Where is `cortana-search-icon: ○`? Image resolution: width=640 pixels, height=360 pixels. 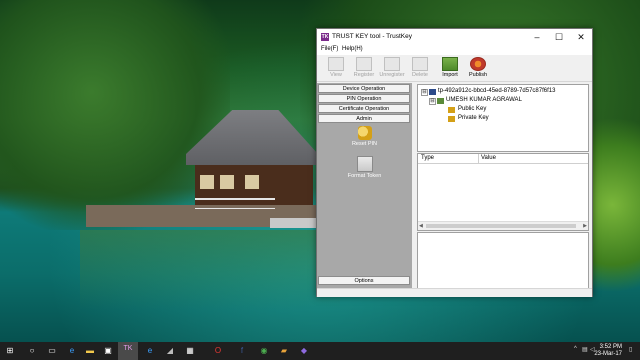
cortana-search-icon: ○ is located at coordinates (32, 351).